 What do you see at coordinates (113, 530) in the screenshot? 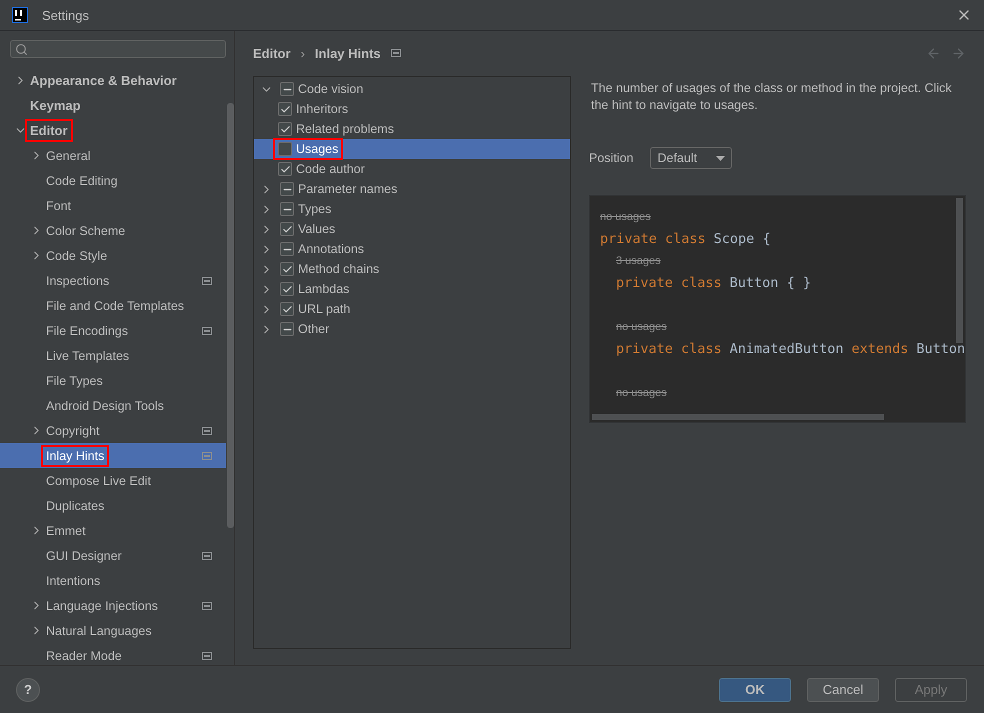
I see `settings-tree-item: Emmet` at bounding box center [113, 530].